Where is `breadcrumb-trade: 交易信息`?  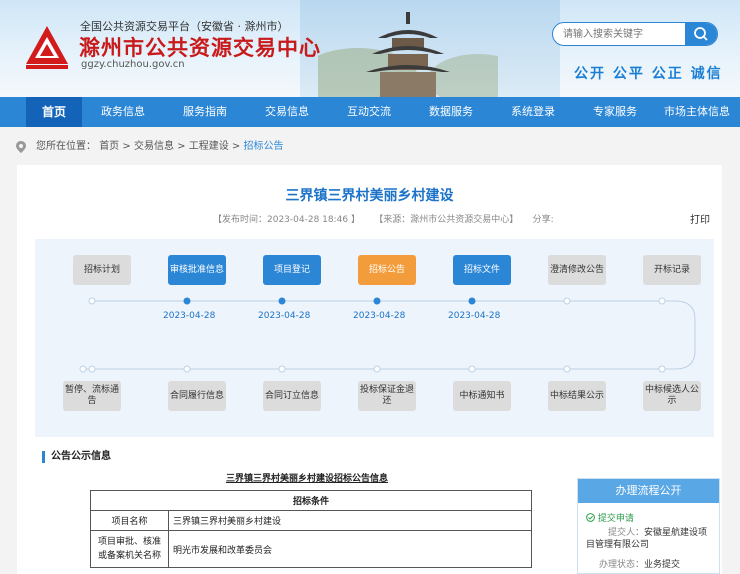 breadcrumb-trade: 交易信息 is located at coordinates (154, 146).